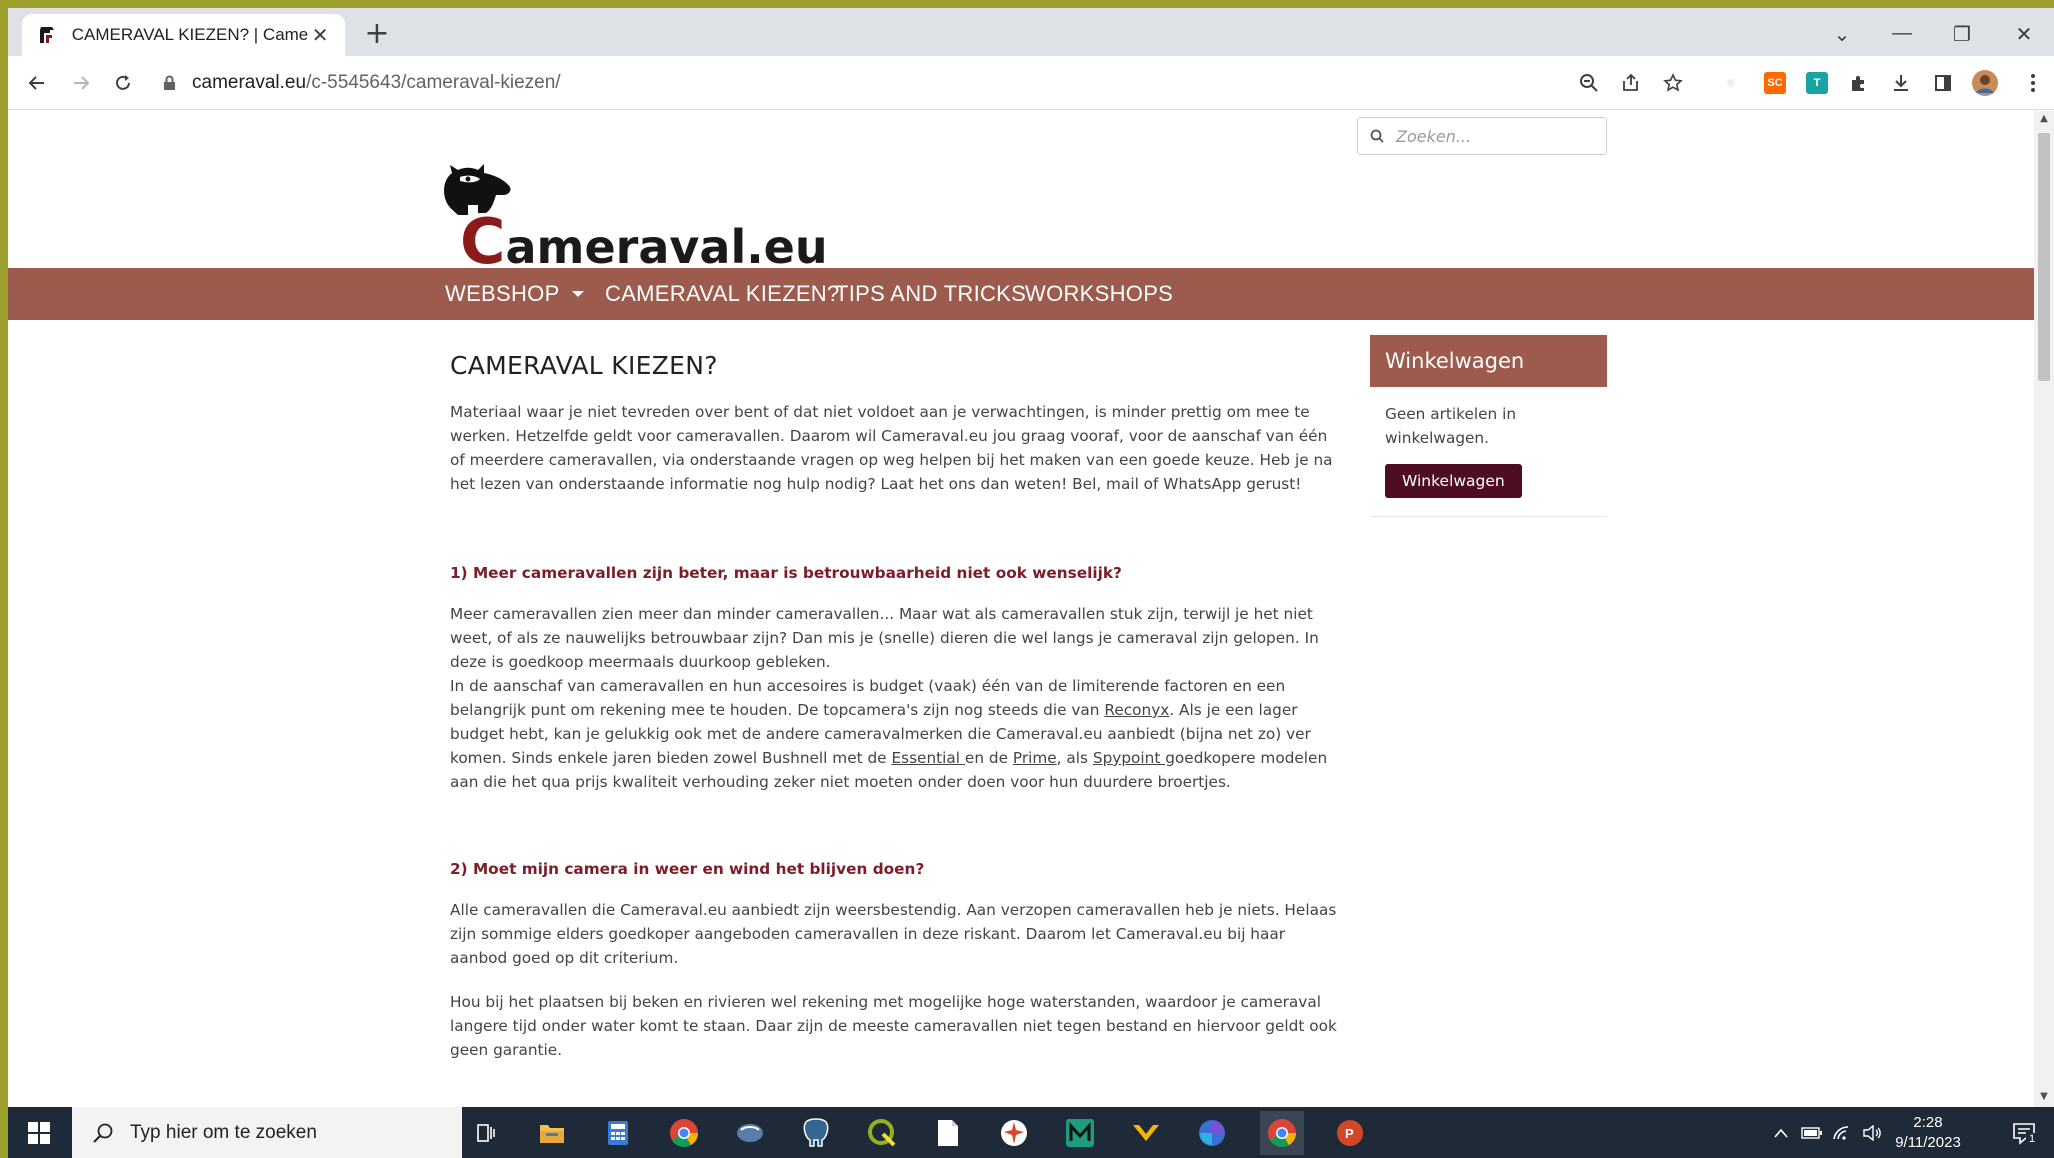 The width and height of the screenshot is (2054, 1158). What do you see at coordinates (1035, 758) in the screenshot?
I see `link-prime: Prime` at bounding box center [1035, 758].